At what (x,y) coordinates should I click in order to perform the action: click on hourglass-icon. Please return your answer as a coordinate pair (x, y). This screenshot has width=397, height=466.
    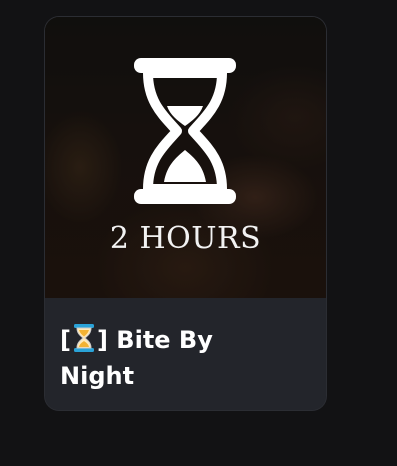
    Looking at the image, I should click on (185, 131).